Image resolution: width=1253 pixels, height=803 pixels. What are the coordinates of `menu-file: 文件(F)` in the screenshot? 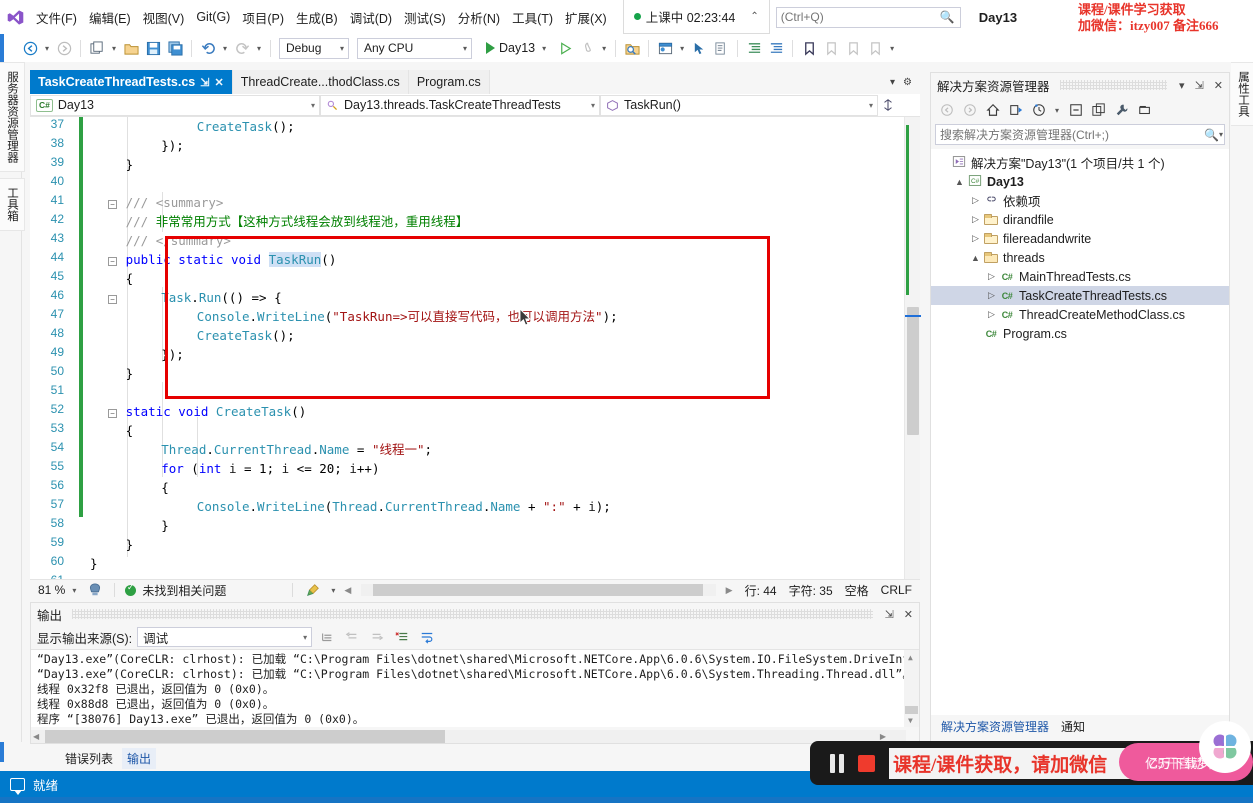 It's located at (56, 17).